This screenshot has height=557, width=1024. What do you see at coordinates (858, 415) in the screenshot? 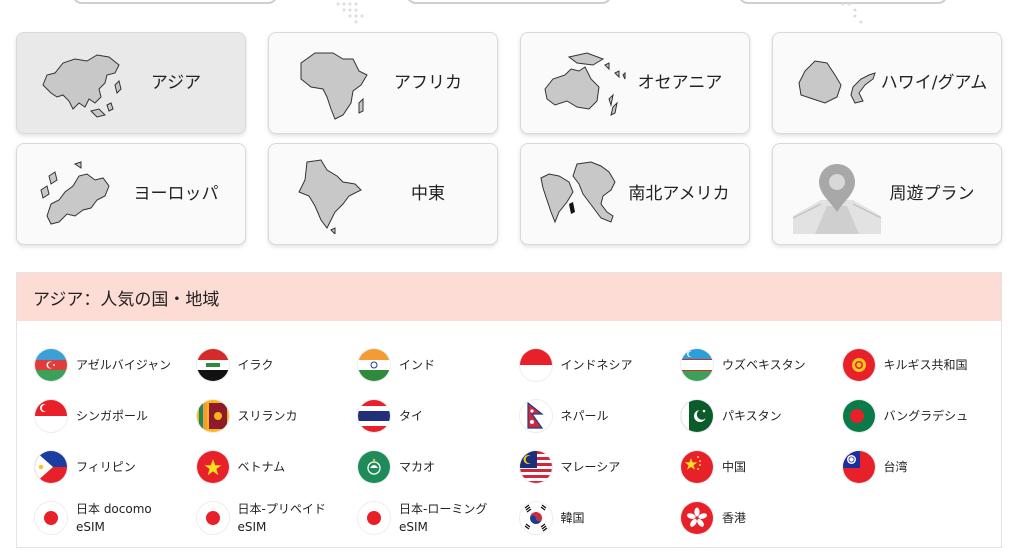
I see `bangladesh-flag-icon` at bounding box center [858, 415].